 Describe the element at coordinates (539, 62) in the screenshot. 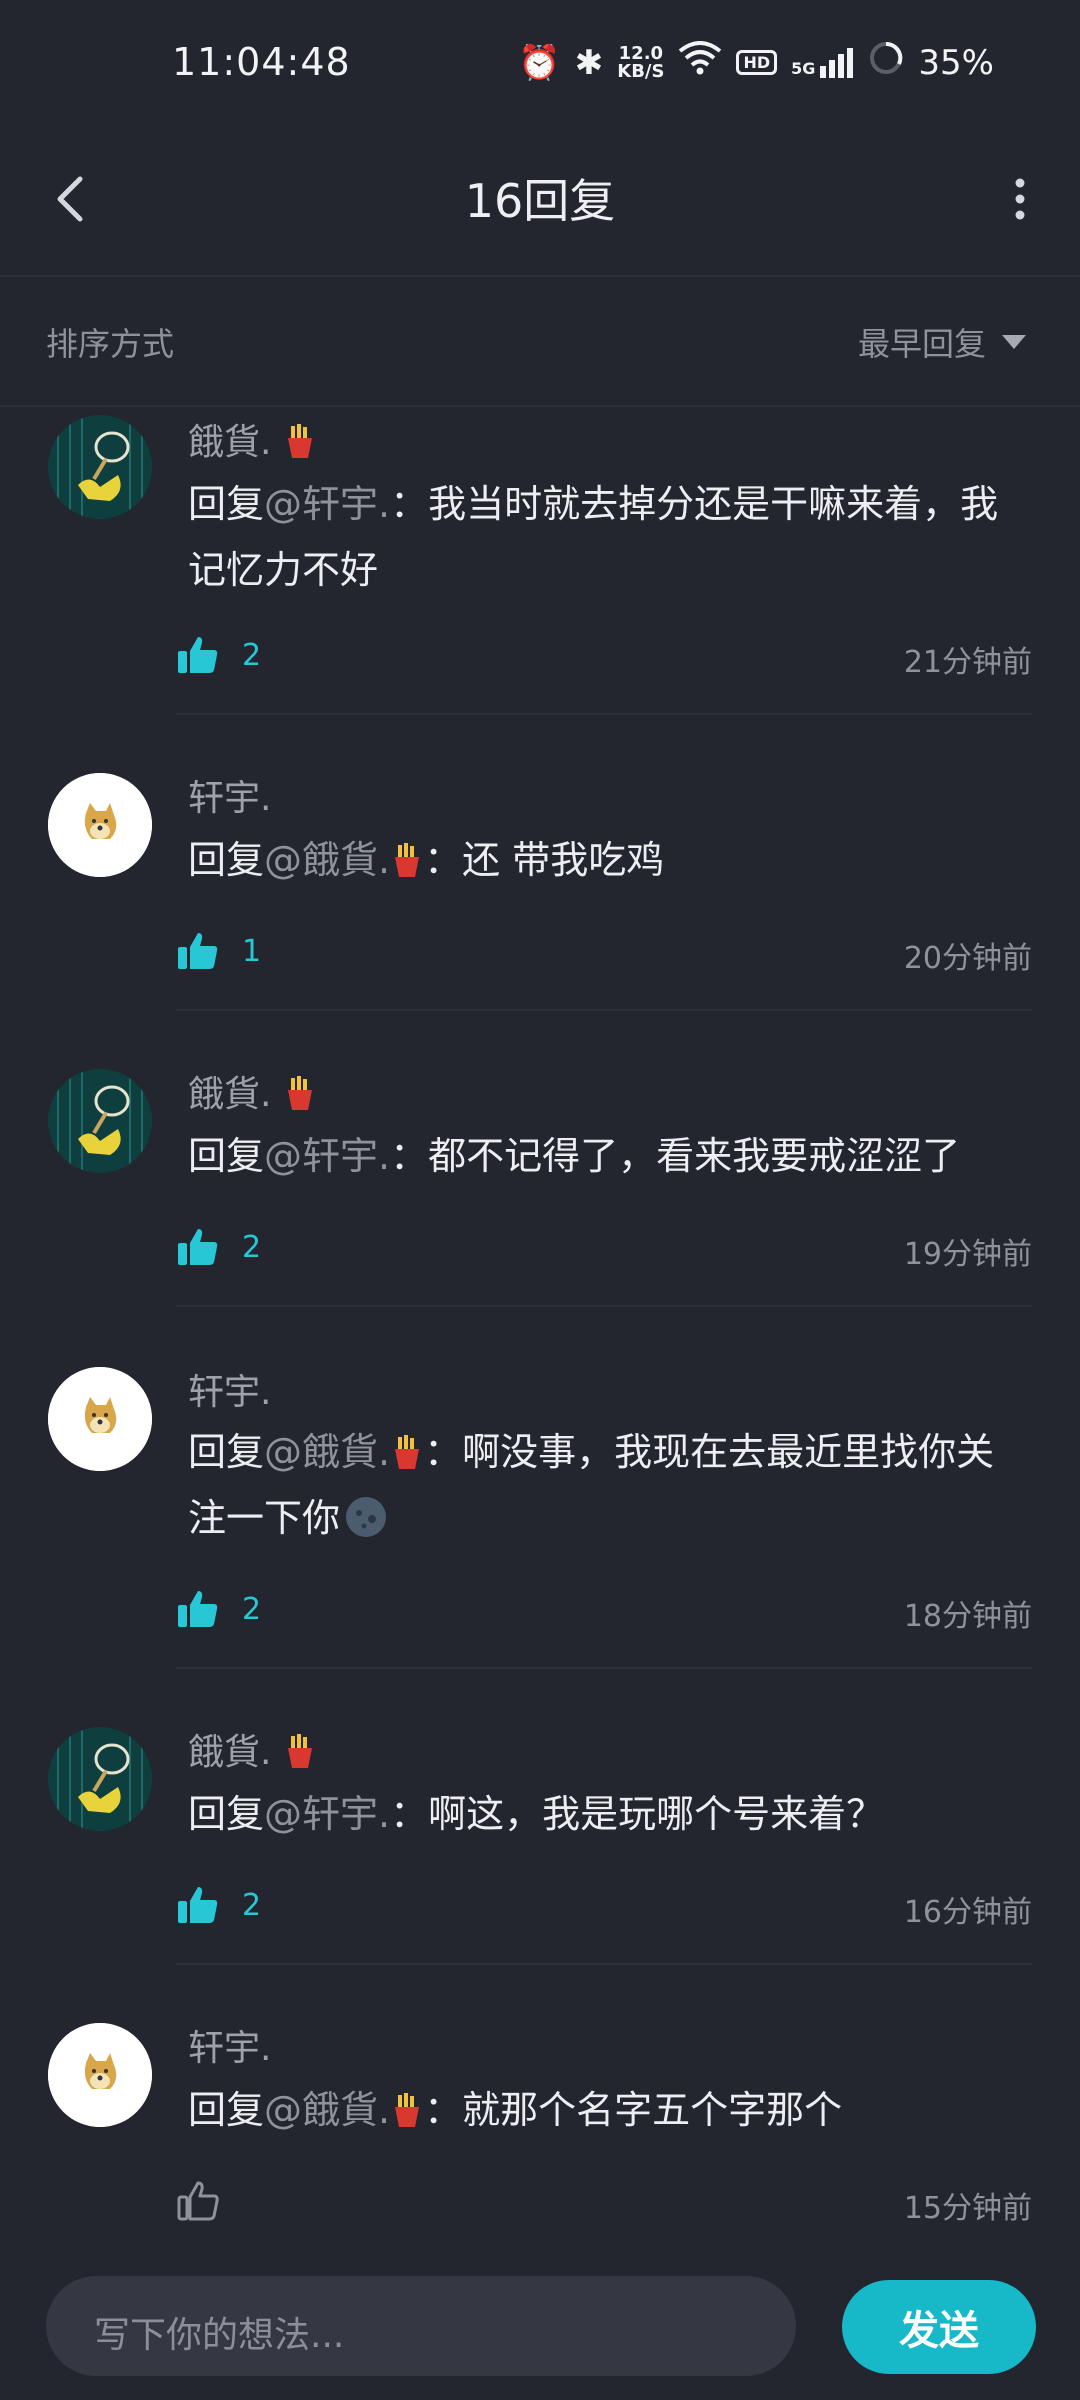

I see `alarm-icon: ⏰` at that location.